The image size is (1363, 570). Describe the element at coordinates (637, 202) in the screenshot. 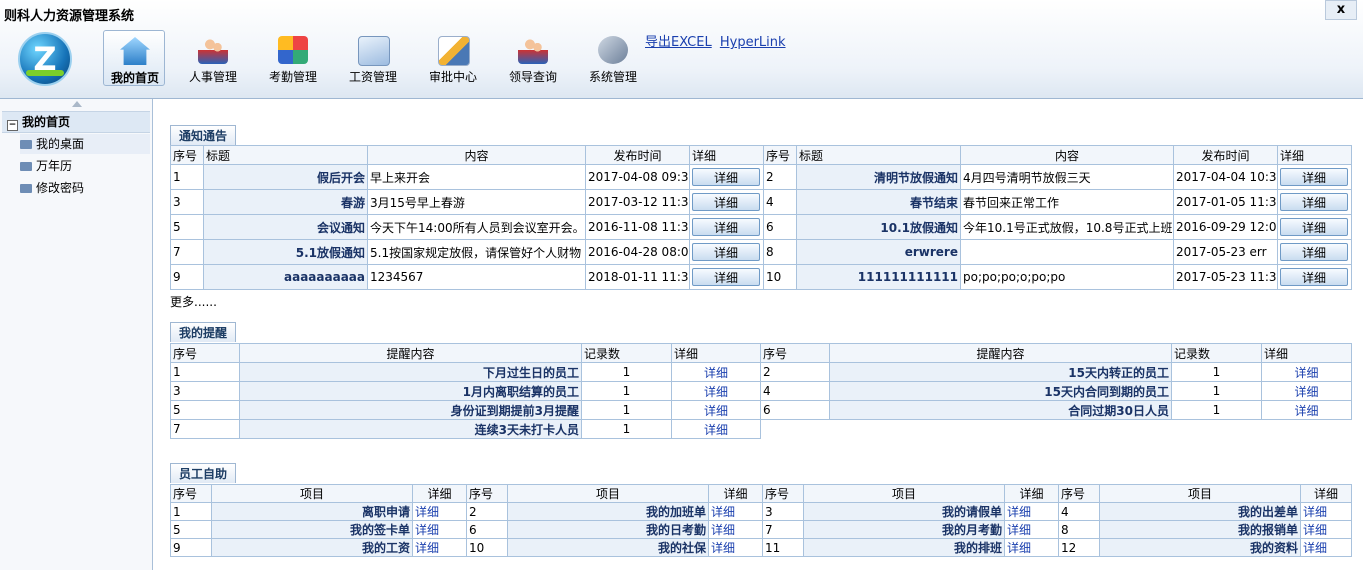

I see `cell-time: 2017-03-12 11:32` at that location.